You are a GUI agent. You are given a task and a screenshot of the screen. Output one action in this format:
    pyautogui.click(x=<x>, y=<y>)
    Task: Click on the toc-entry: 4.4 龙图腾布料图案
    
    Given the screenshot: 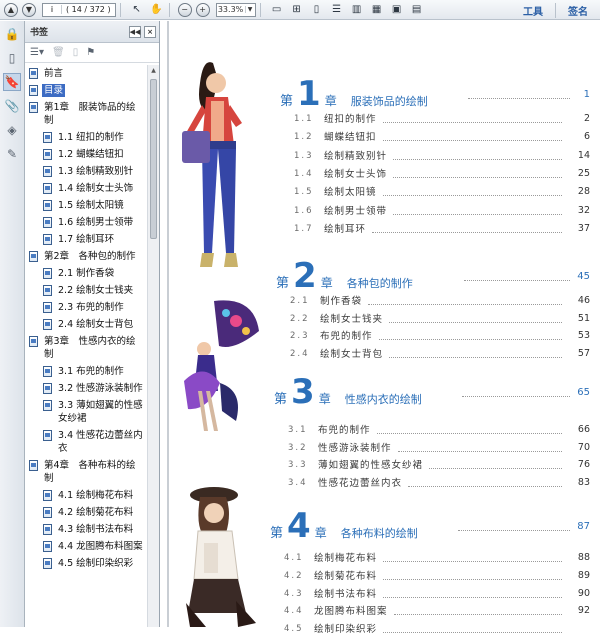 What is the action you would take?
    pyautogui.click(x=336, y=611)
    